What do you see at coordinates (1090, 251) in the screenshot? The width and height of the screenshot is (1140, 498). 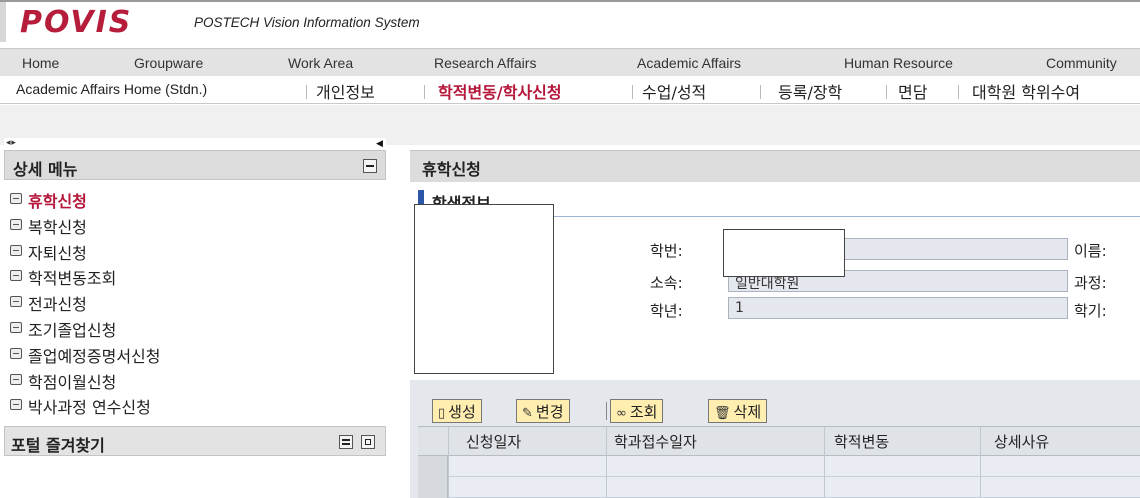 I see `name-label: 이름:` at bounding box center [1090, 251].